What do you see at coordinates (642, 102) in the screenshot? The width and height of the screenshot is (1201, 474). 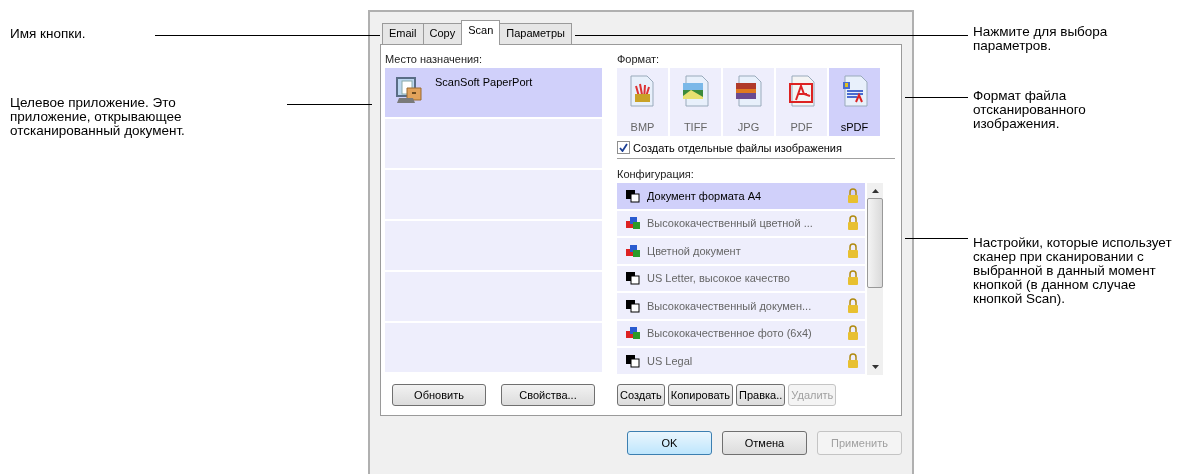 I see `format-option: BMP` at bounding box center [642, 102].